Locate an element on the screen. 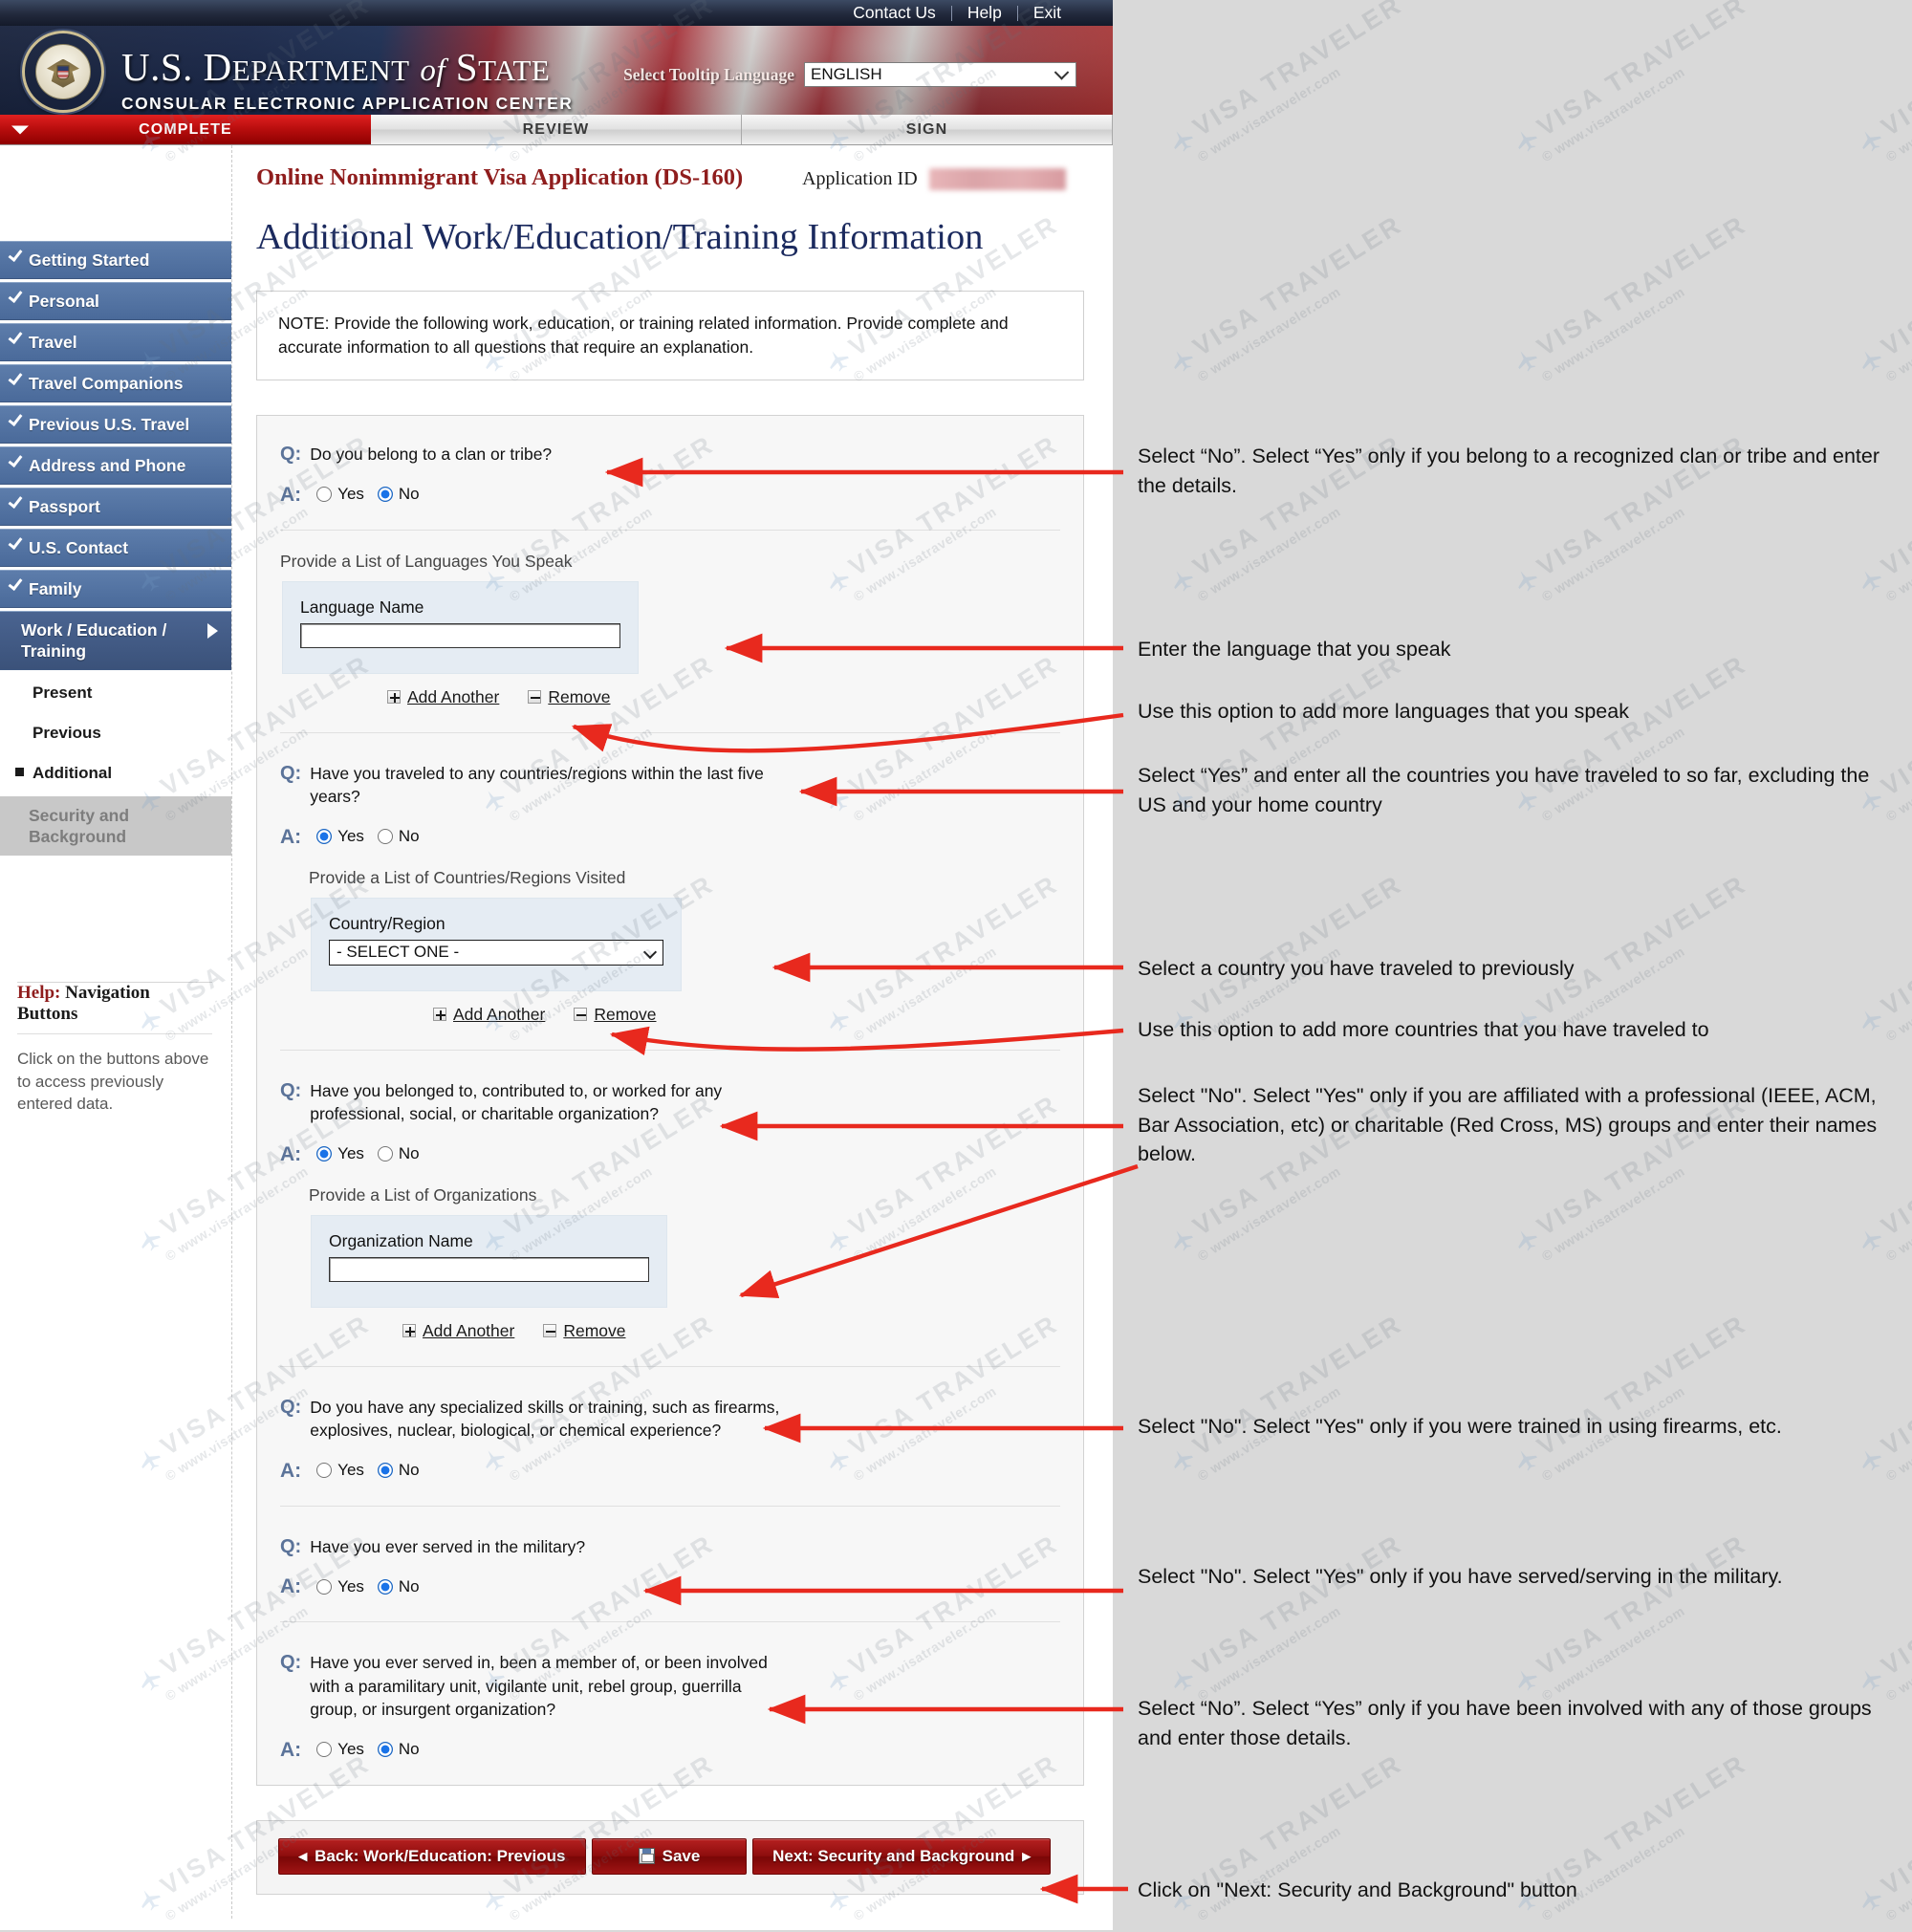  sidebar-item-family: Family is located at coordinates (115, 589).